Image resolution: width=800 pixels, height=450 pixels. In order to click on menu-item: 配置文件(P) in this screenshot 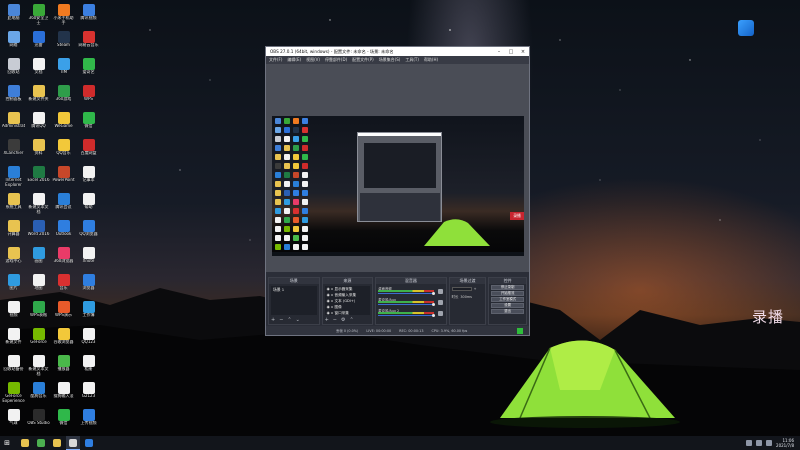, I will do `click(363, 60)`.